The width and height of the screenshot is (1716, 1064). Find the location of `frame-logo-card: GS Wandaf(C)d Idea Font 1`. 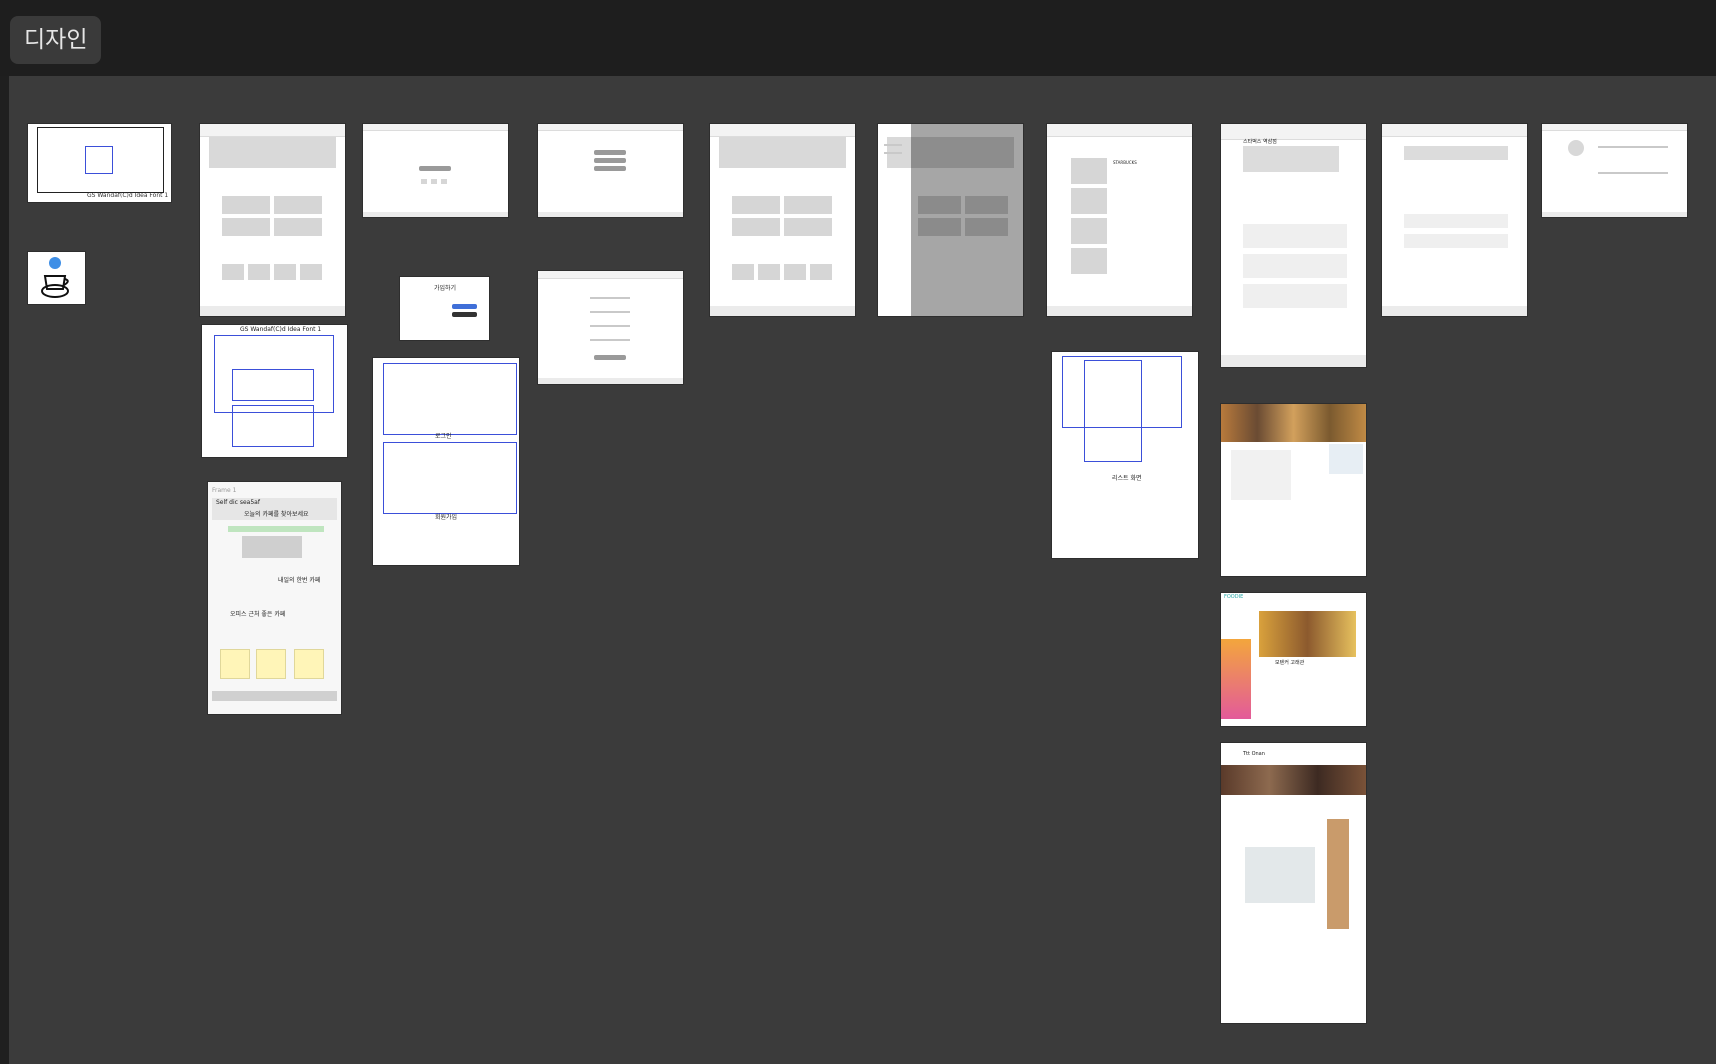

frame-logo-card: GS Wandaf(C)d Idea Font 1 is located at coordinates (99, 163).